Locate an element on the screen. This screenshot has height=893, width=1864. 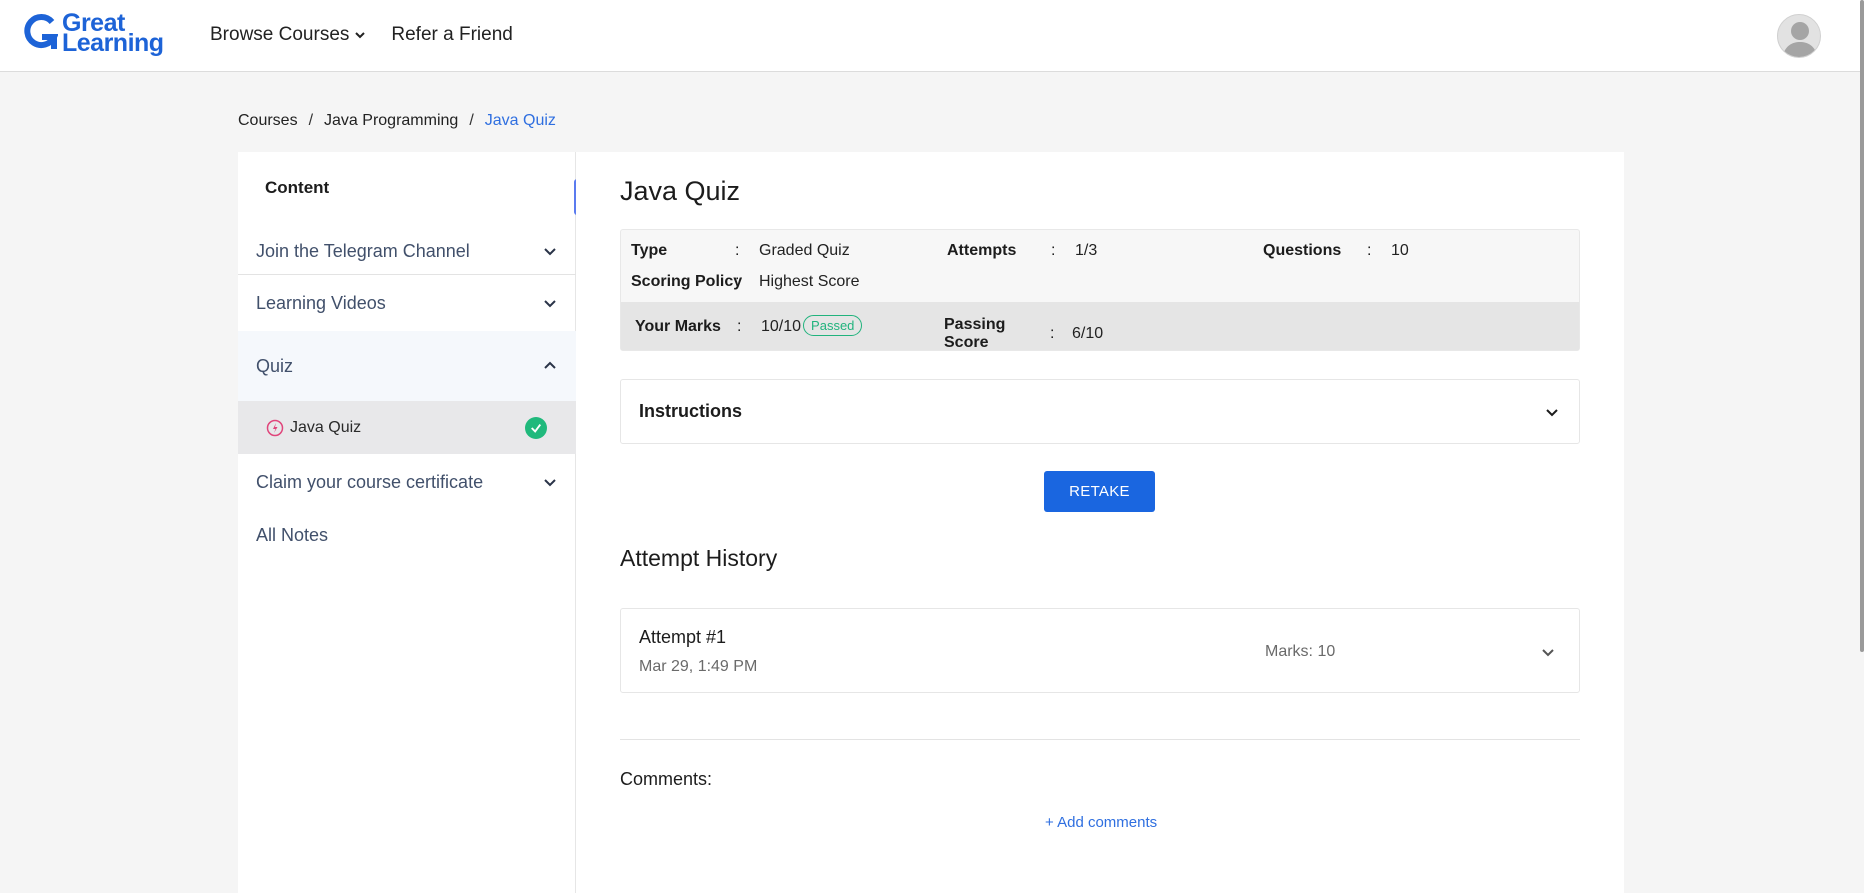
user-avatar is located at coordinates (1799, 36).